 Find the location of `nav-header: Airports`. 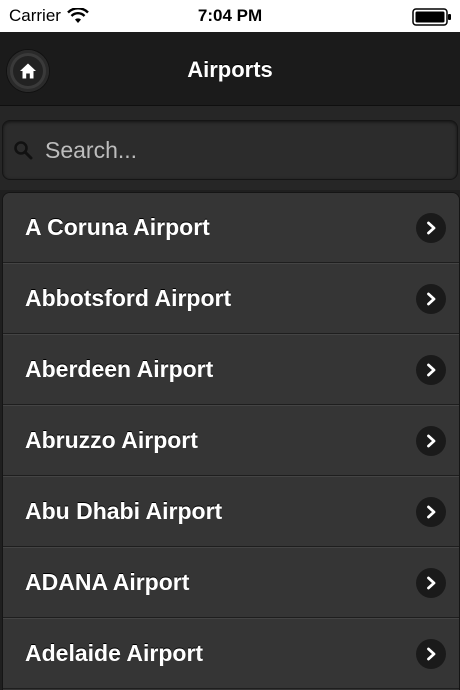

nav-header: Airports is located at coordinates (230, 69).